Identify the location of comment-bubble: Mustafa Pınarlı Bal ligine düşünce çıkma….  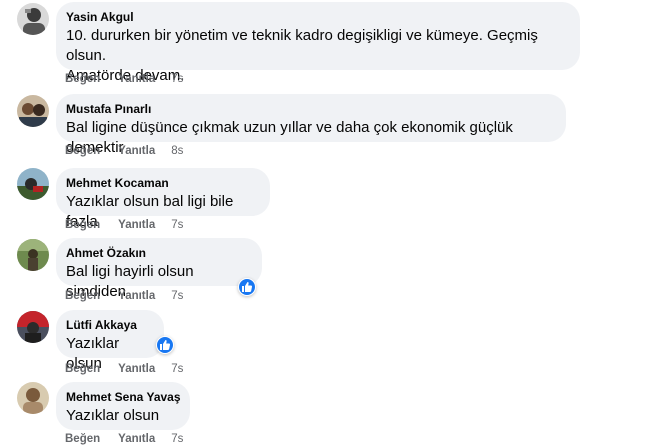
(311, 125).